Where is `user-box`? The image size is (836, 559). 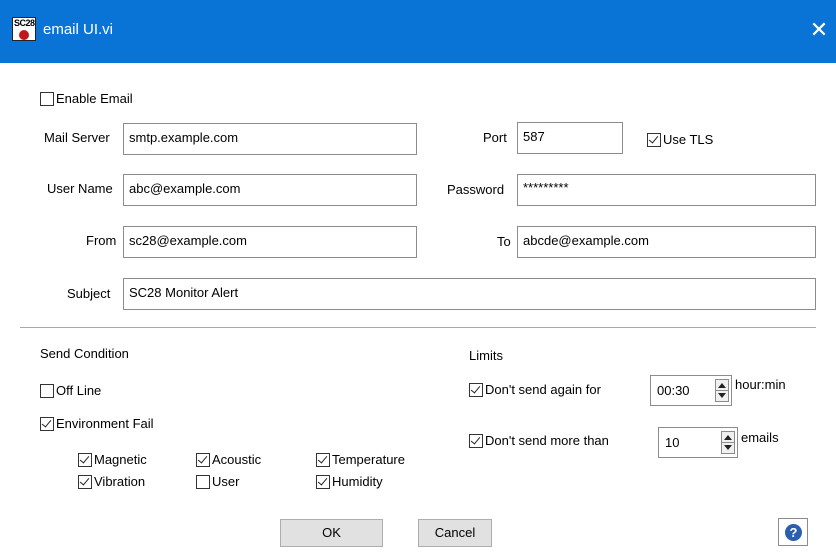
user-box is located at coordinates (203, 481).